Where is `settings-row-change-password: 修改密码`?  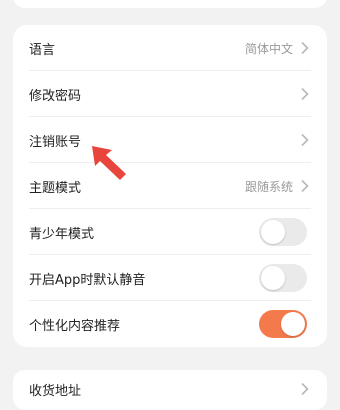
settings-row-change-password: 修改密码 is located at coordinates (170, 94).